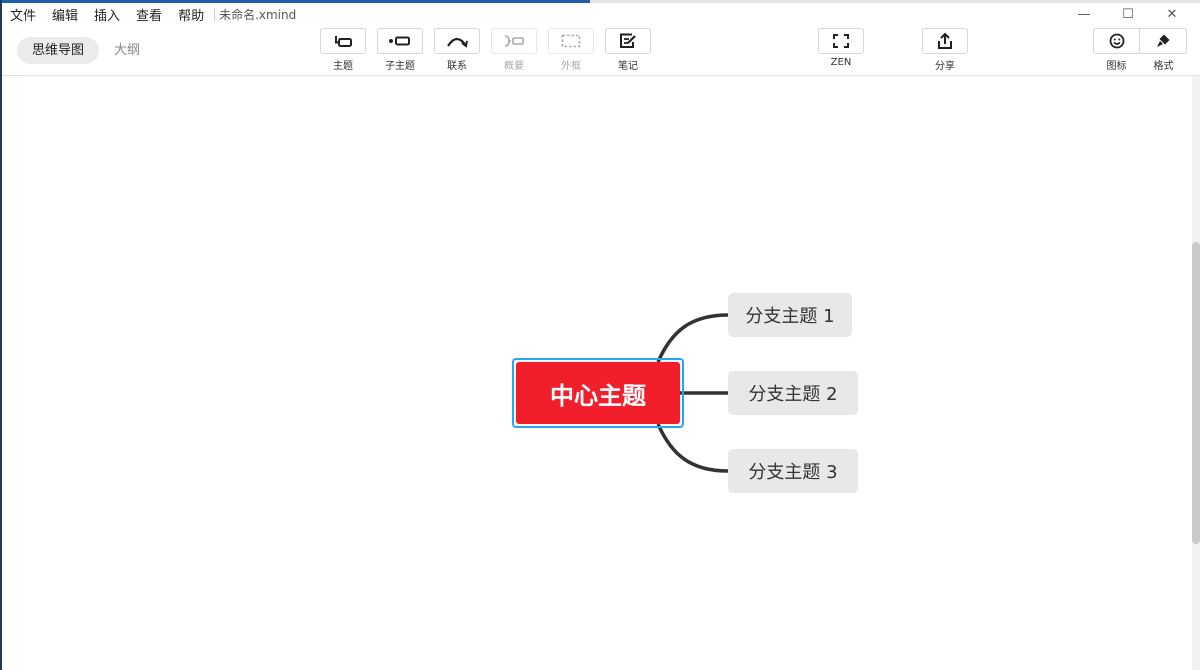 This screenshot has width=1200, height=670. I want to click on scrollbar-thumb, so click(1196, 393).